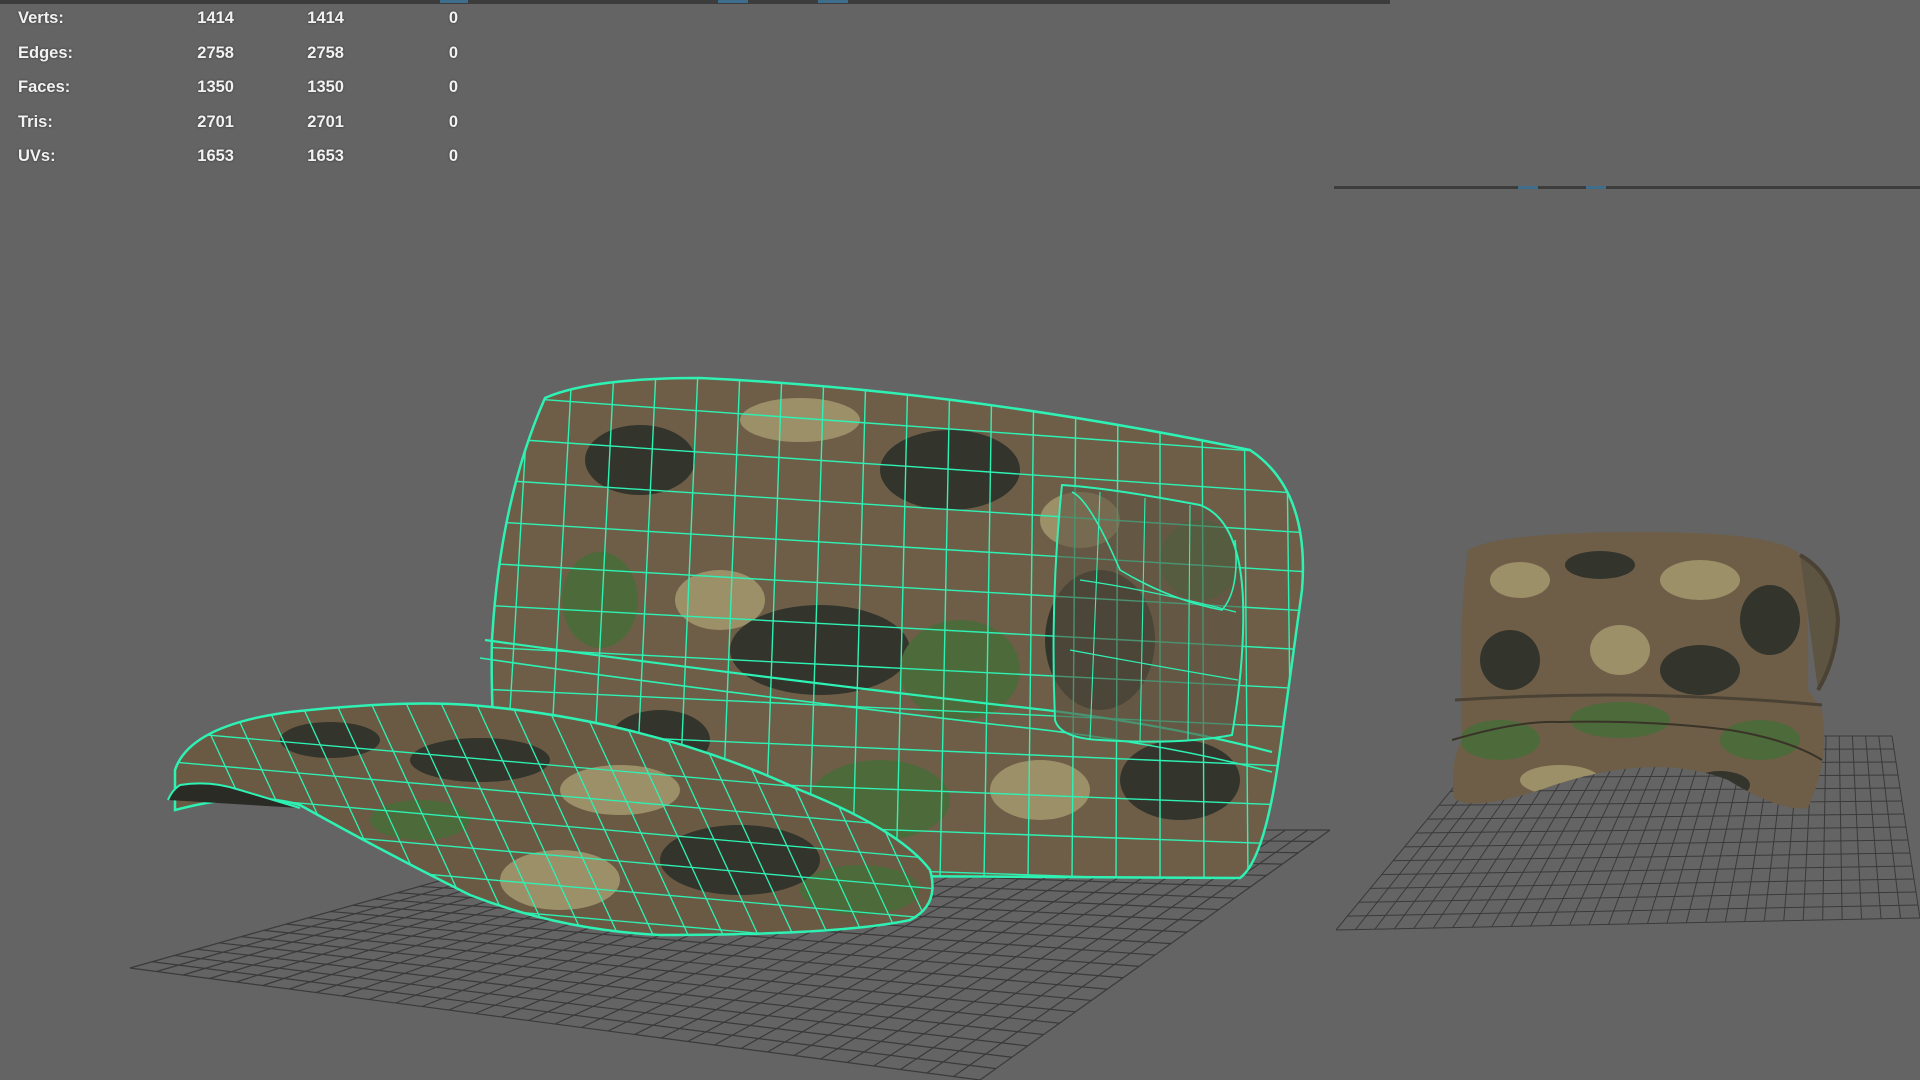 This screenshot has height=1080, width=1920. Describe the element at coordinates (1627, 187) in the screenshot. I see `viewport-divider` at that location.